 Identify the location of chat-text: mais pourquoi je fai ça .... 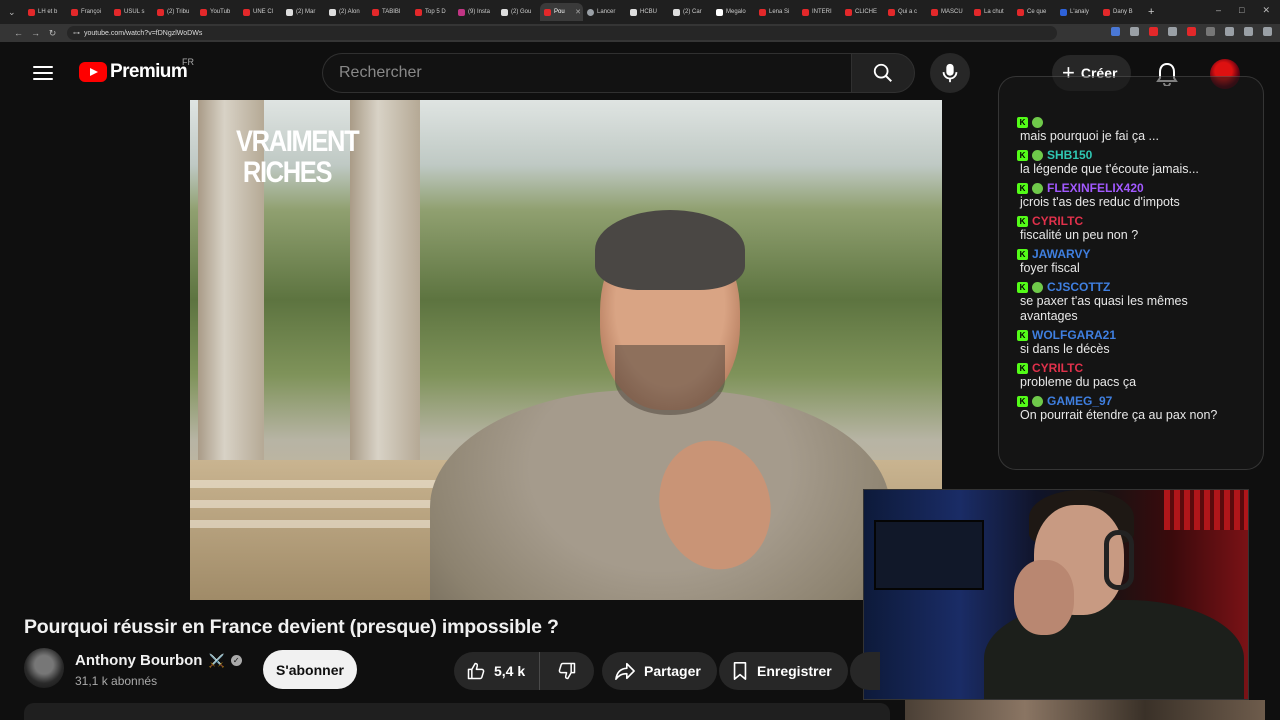
(1089, 136).